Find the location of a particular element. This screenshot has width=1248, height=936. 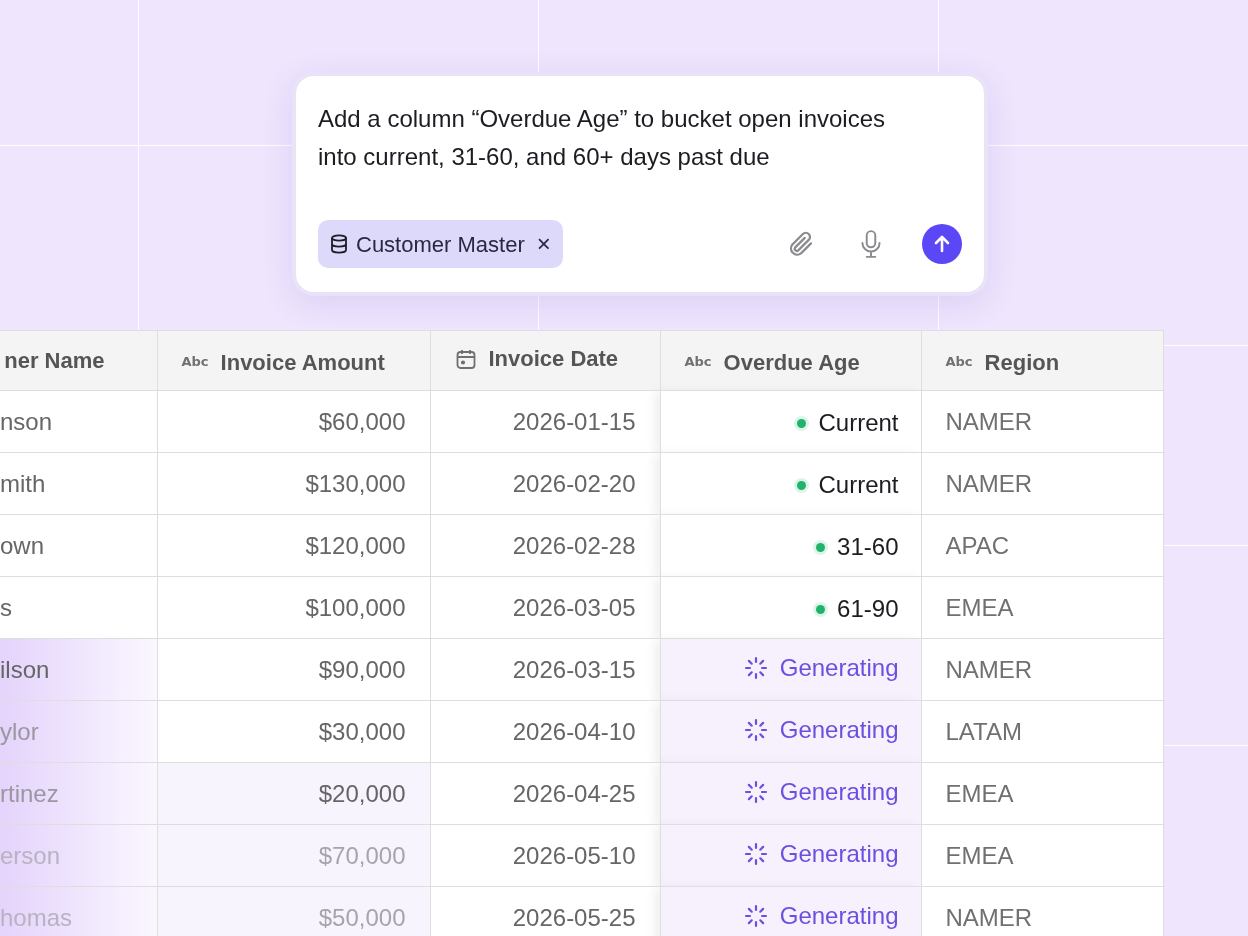

arrow-up-icon is located at coordinates (942, 244).